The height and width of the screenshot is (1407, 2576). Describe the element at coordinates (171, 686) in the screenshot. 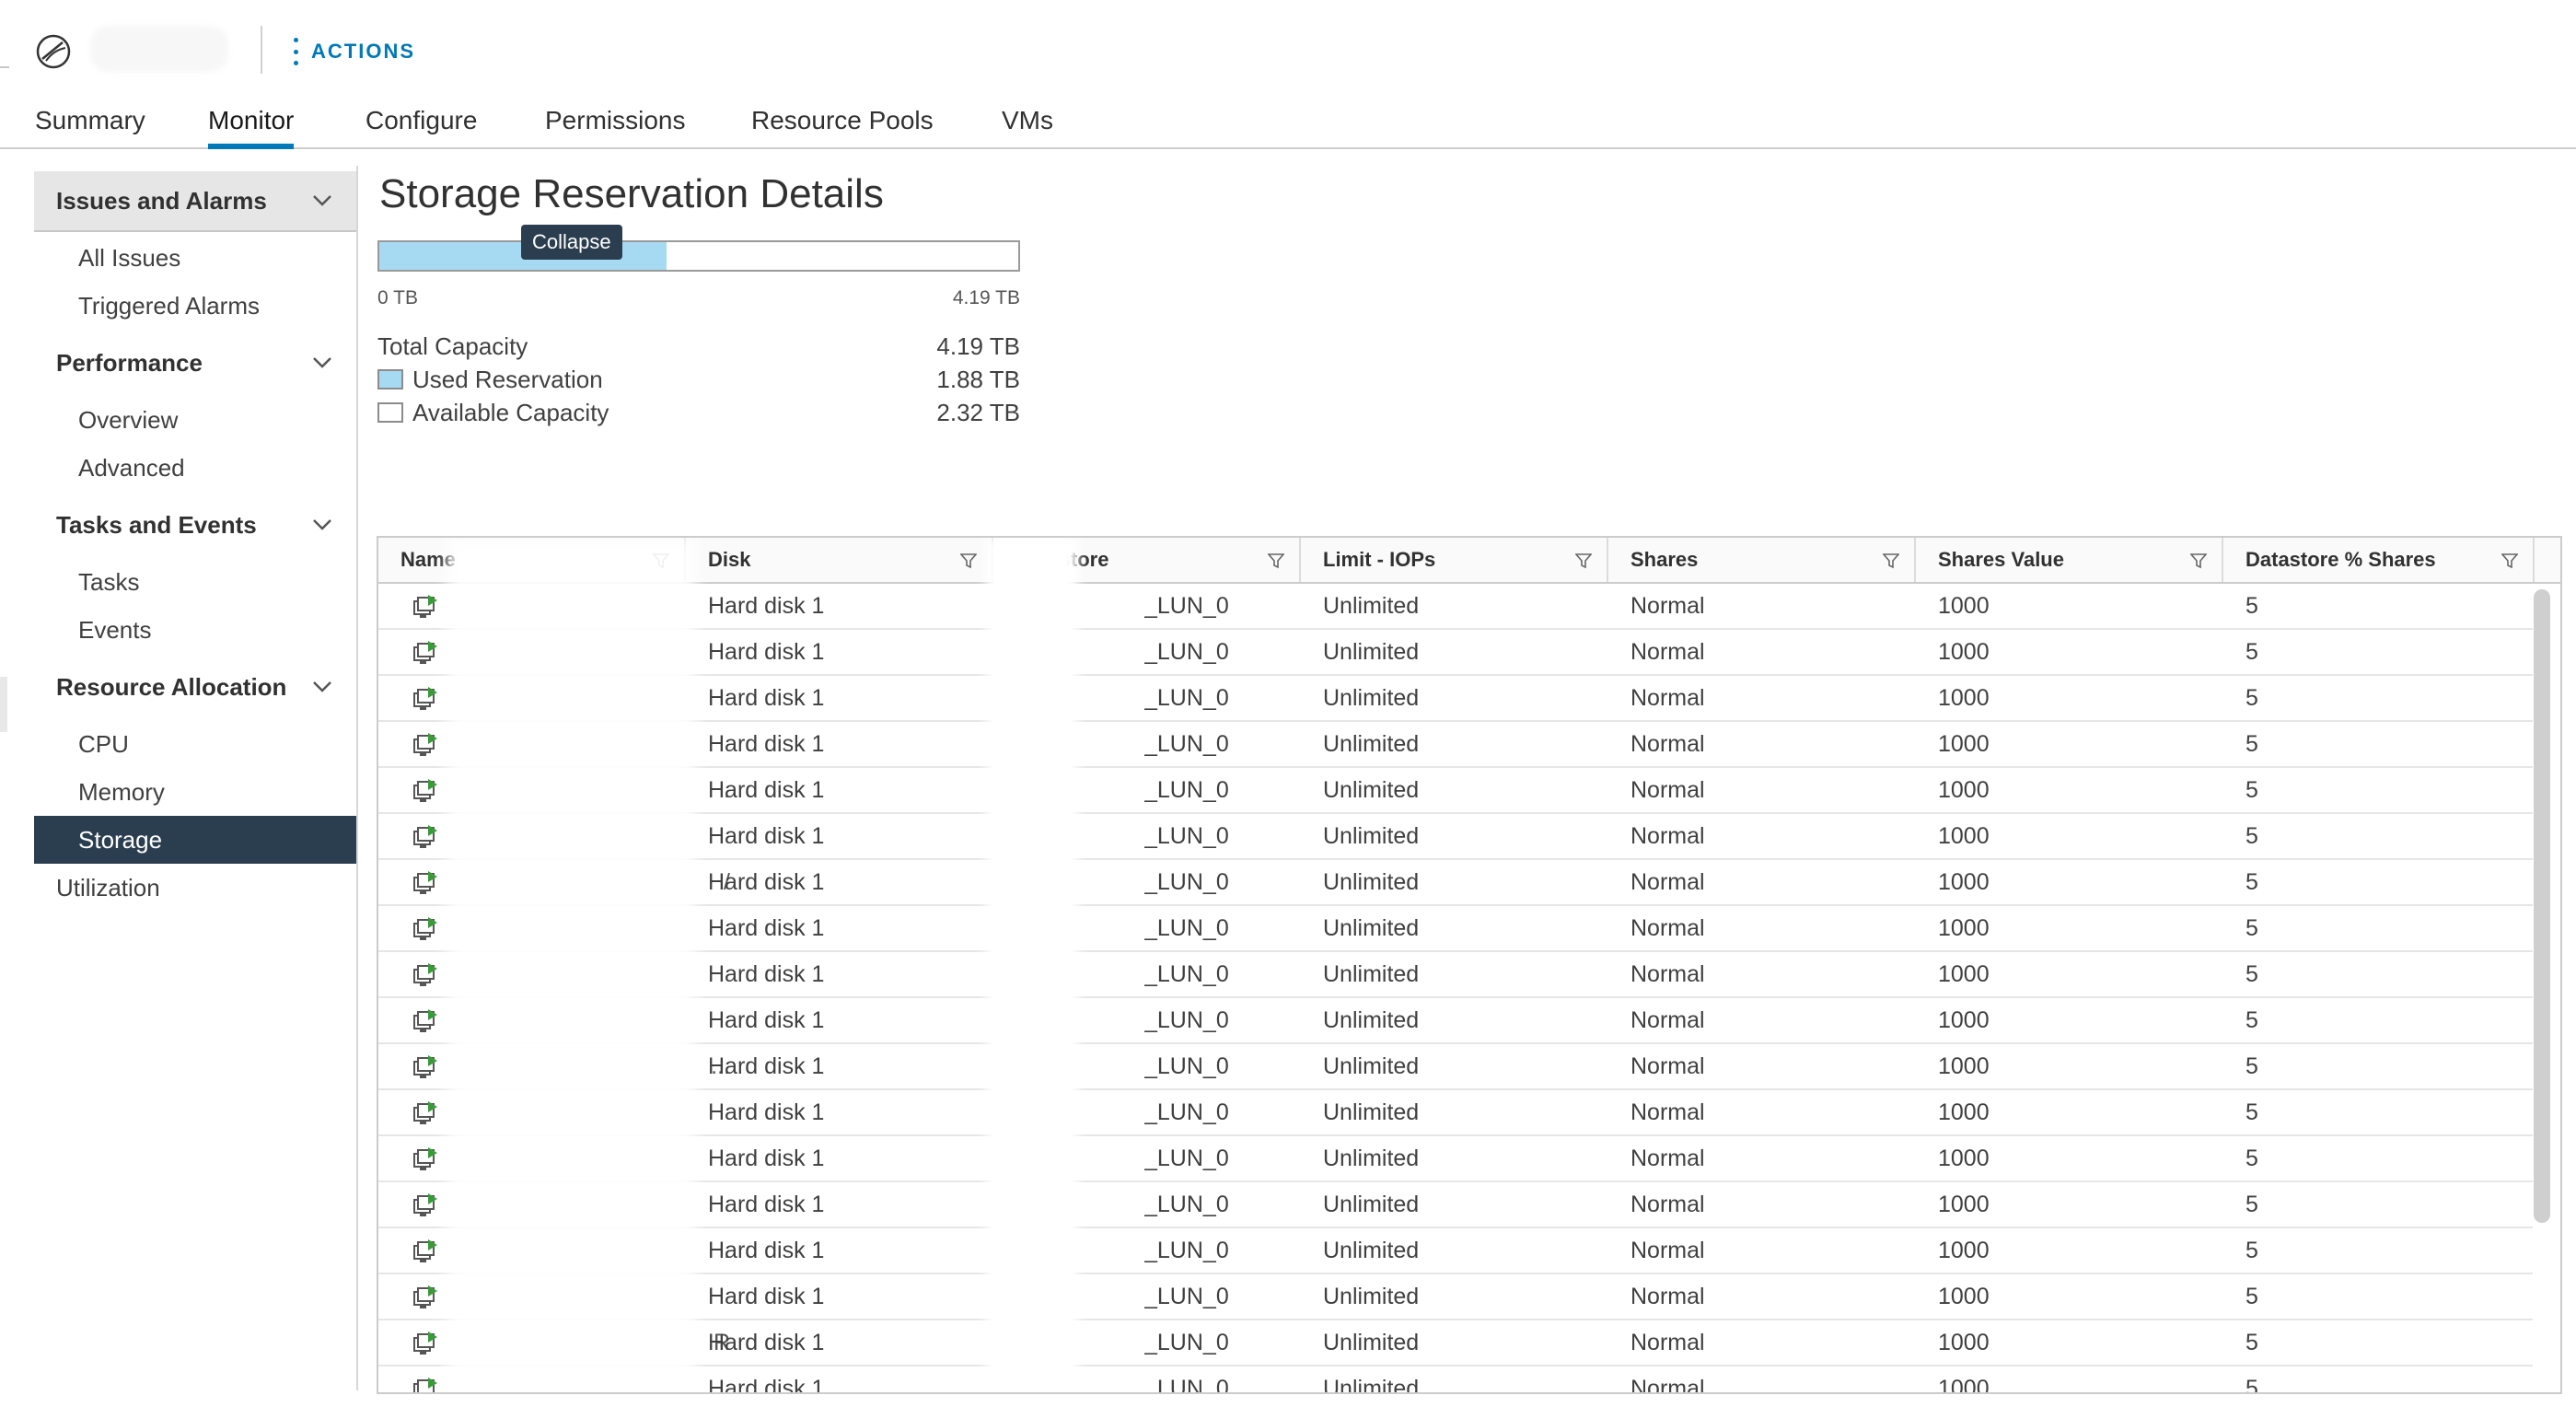

I see `nav-group-label: Resource Allocation` at that location.